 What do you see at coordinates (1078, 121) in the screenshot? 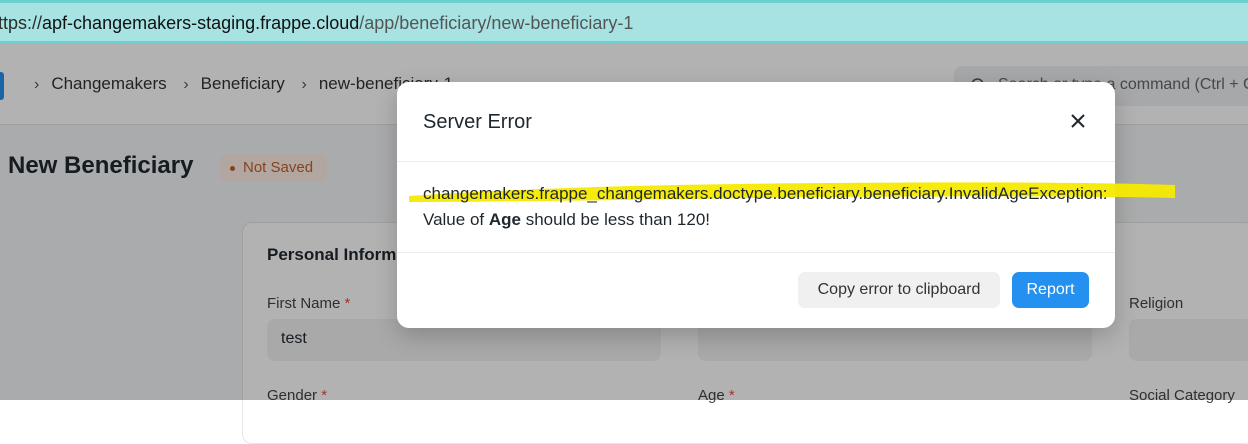
I see `close-icon` at bounding box center [1078, 121].